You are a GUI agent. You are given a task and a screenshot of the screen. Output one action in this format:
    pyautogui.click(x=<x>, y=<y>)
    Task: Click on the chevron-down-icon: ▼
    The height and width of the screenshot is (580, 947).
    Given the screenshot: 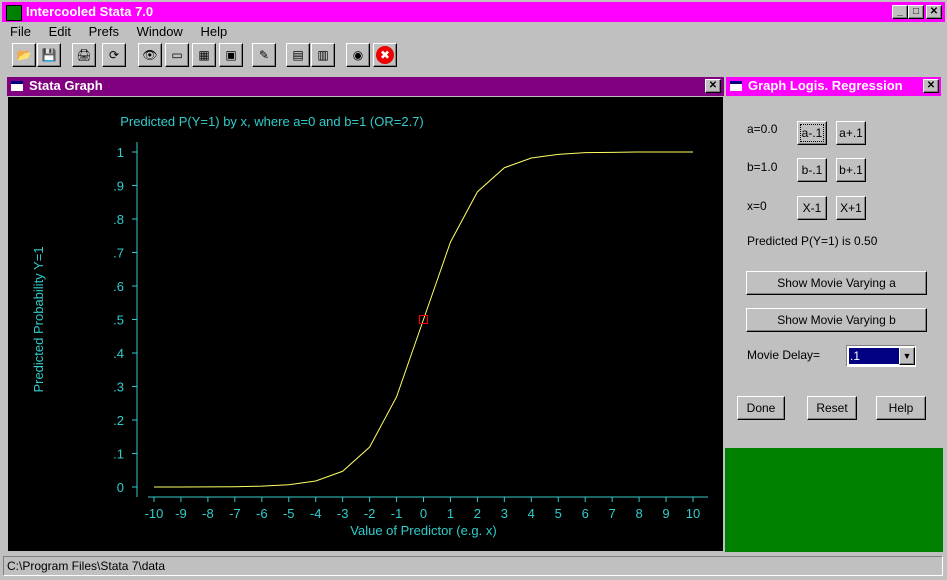 What is the action you would take?
    pyautogui.click(x=907, y=356)
    